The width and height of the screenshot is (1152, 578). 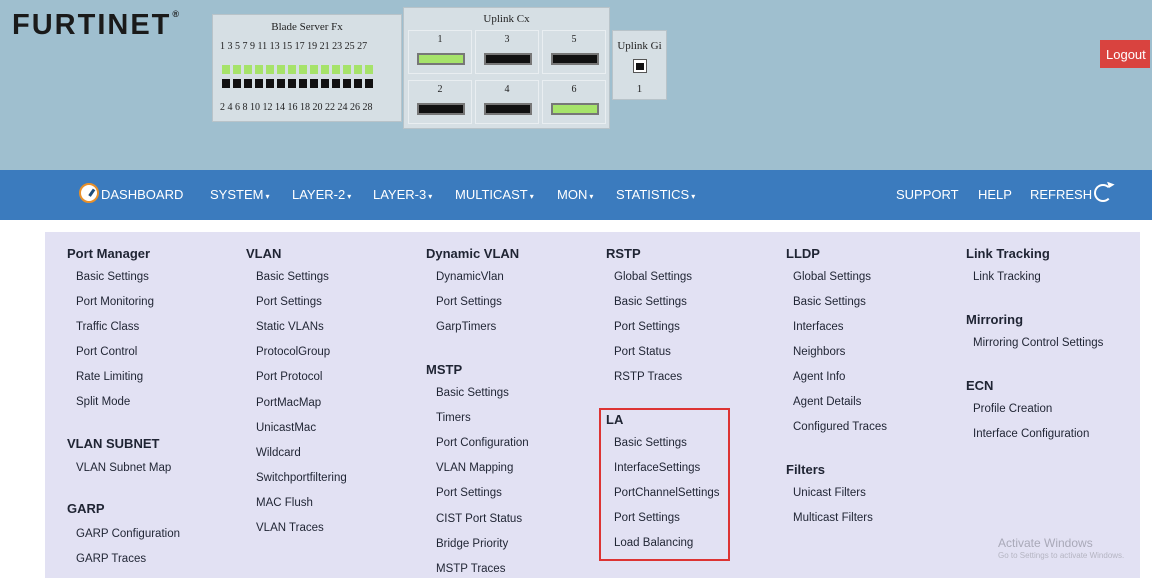 What do you see at coordinates (267, 196) in the screenshot?
I see `caret-down-icon: ▾` at bounding box center [267, 196].